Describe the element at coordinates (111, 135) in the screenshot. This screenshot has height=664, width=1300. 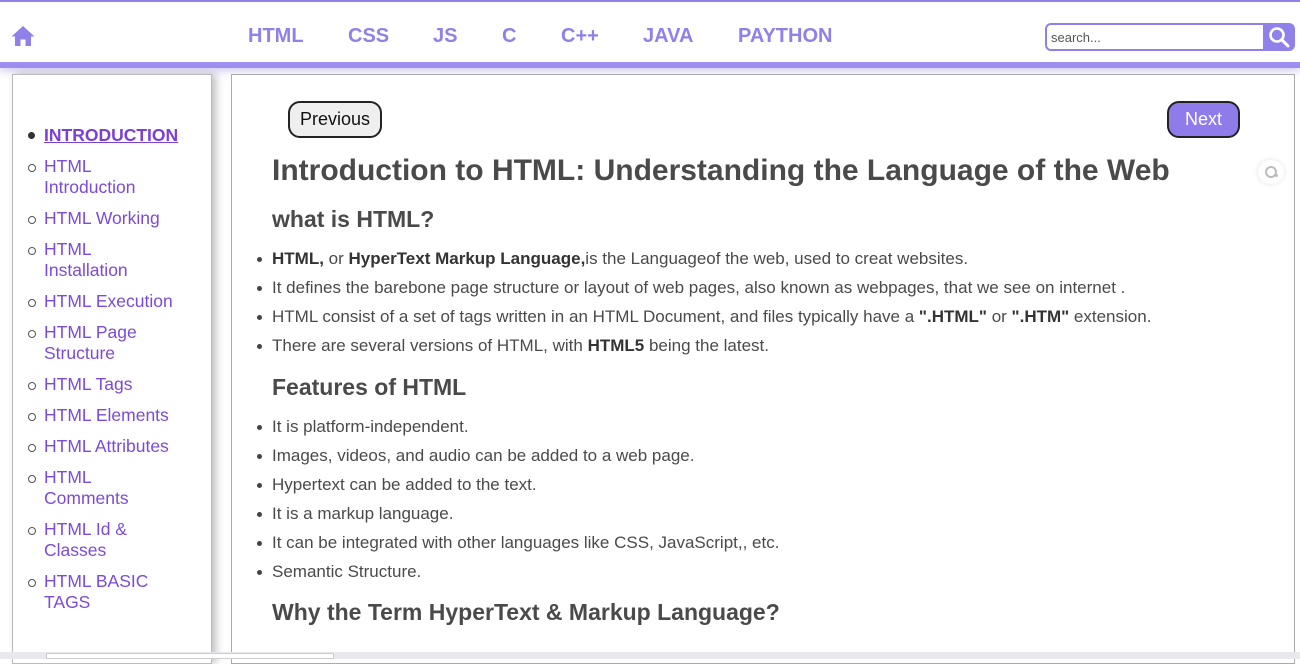
I see `sidebar-item-label: INTRODUCTION` at that location.